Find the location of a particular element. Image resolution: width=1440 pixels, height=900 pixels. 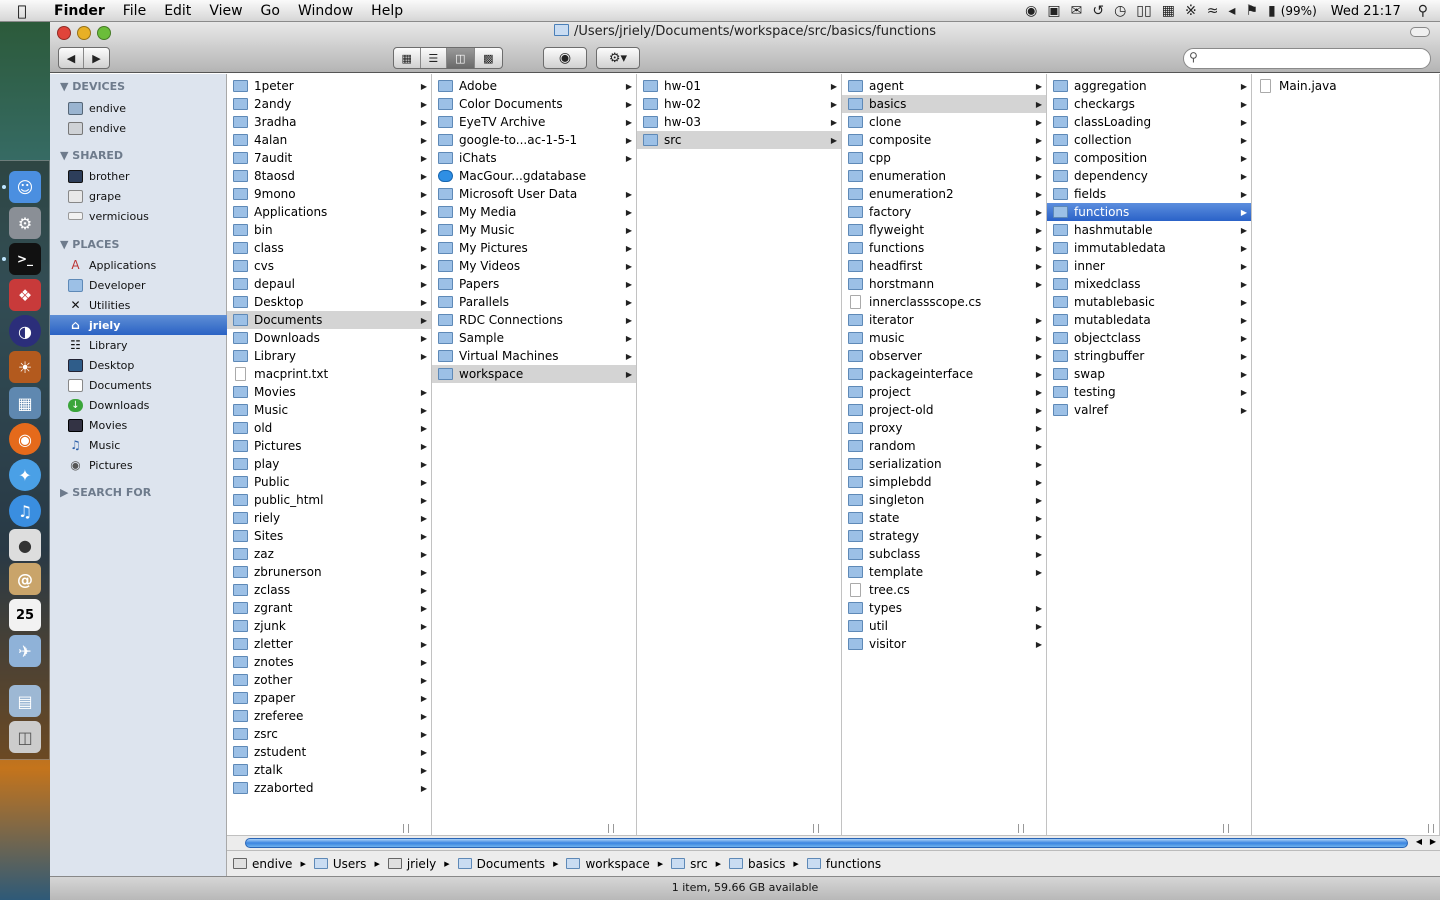

browser-item: immutabledata ▶ is located at coordinates (1149, 248).